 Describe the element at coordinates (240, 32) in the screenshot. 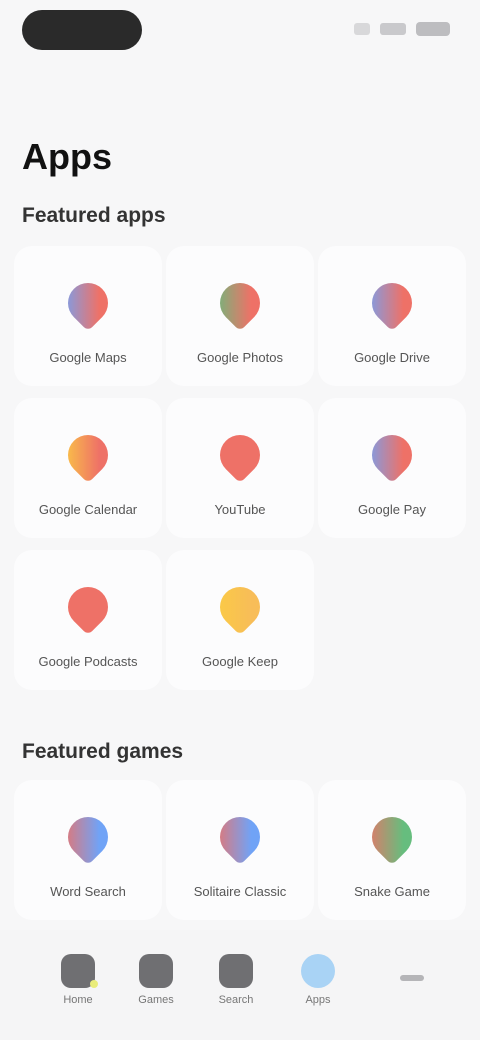

I see `status-bar` at that location.